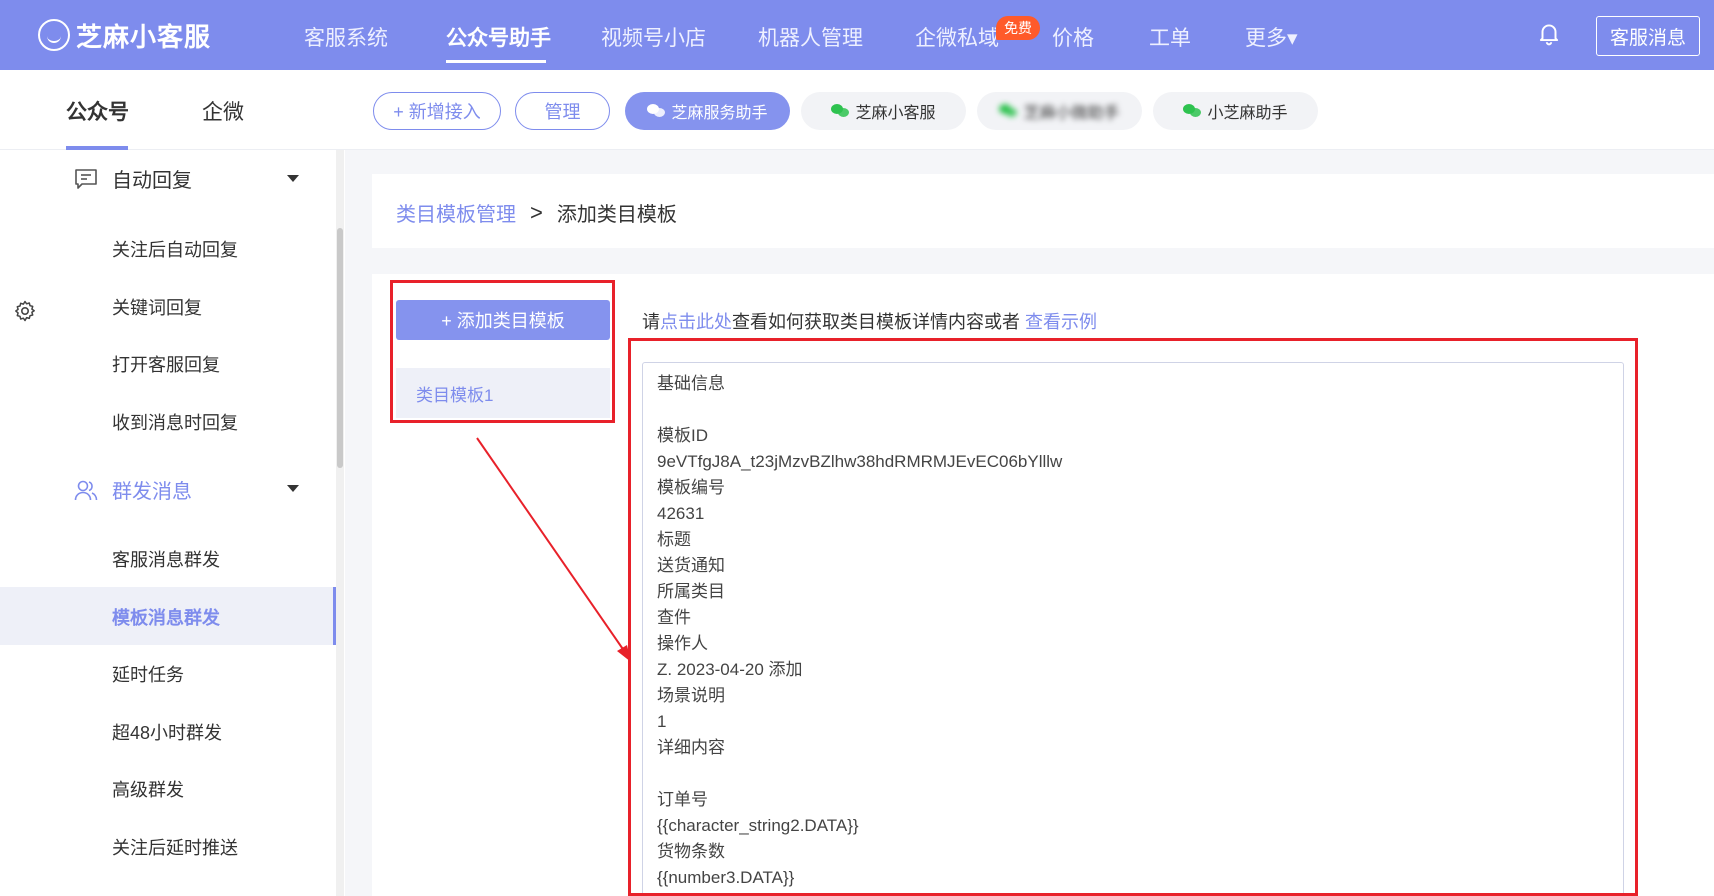  What do you see at coordinates (895, 113) in the screenshot?
I see `account-chip-label: 芝麻小客服` at bounding box center [895, 113].